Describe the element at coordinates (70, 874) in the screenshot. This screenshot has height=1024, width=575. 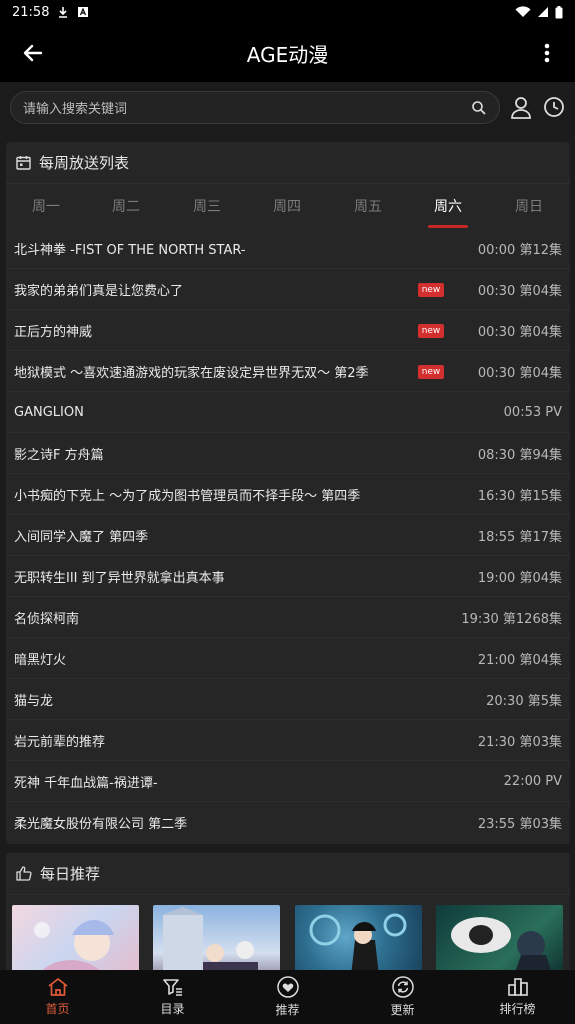
I see `daily-recommend-title: 每日推荐` at that location.